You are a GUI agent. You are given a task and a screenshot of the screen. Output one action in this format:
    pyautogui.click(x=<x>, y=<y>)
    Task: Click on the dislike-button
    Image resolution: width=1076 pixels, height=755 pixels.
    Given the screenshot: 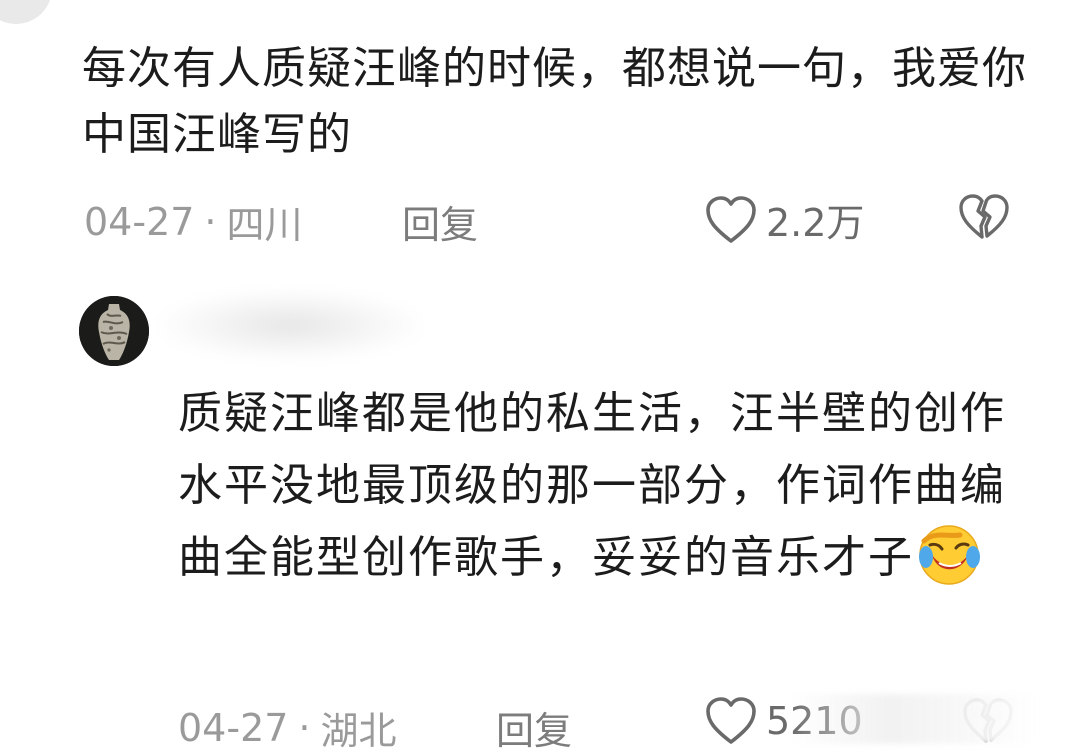 What is the action you would take?
    pyautogui.click(x=984, y=219)
    